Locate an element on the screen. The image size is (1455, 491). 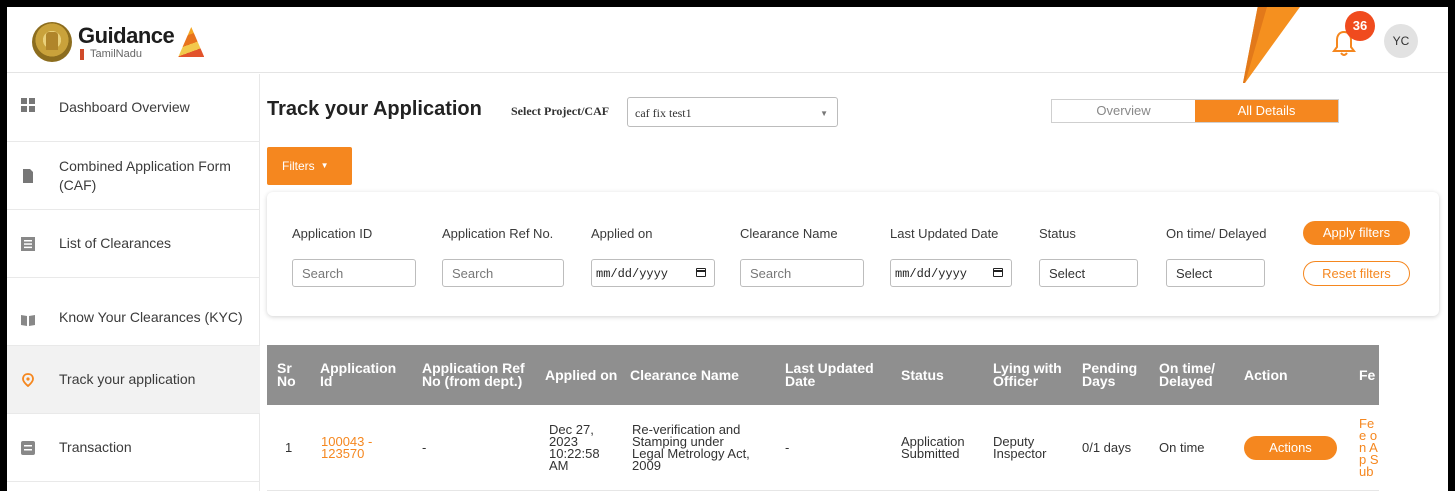
sidebar-item-label: Dashboard Overview is located at coordinates (124, 107).